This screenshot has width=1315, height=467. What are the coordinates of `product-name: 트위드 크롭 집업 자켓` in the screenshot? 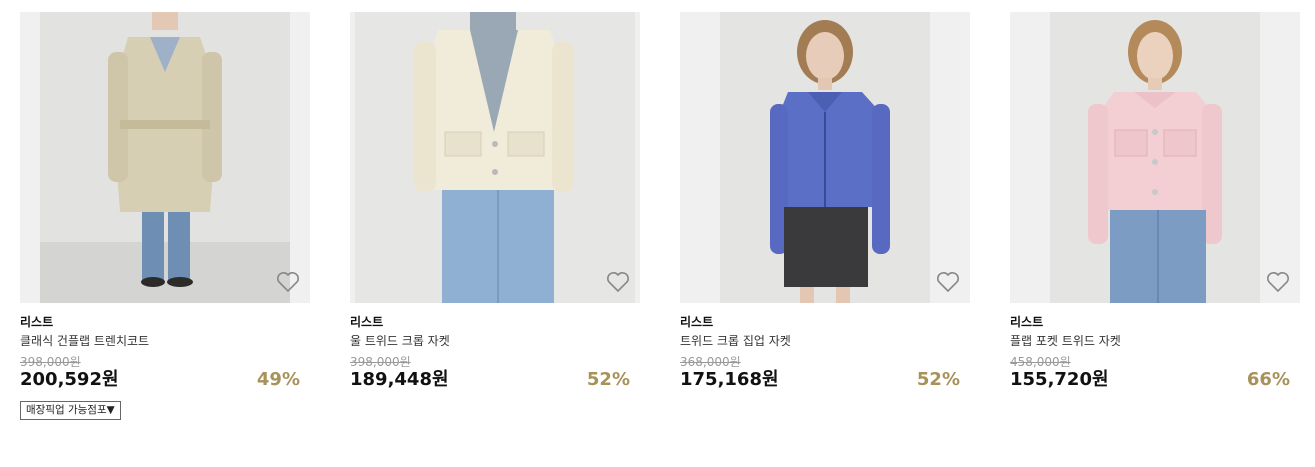 It's located at (825, 341).